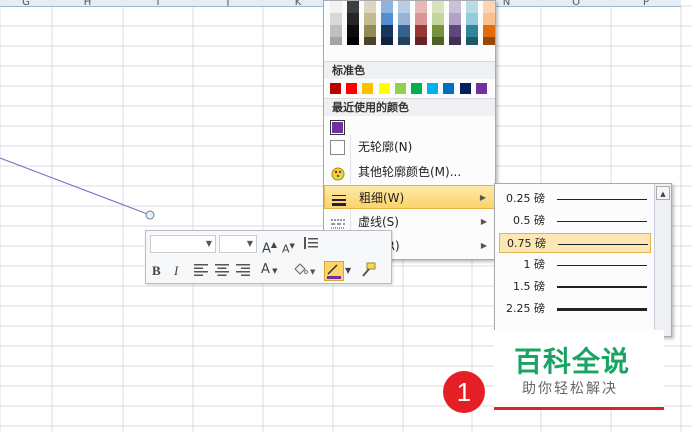 The width and height of the screenshot is (692, 432). What do you see at coordinates (150, 215) in the screenshot?
I see `line-end-handle` at bounding box center [150, 215].